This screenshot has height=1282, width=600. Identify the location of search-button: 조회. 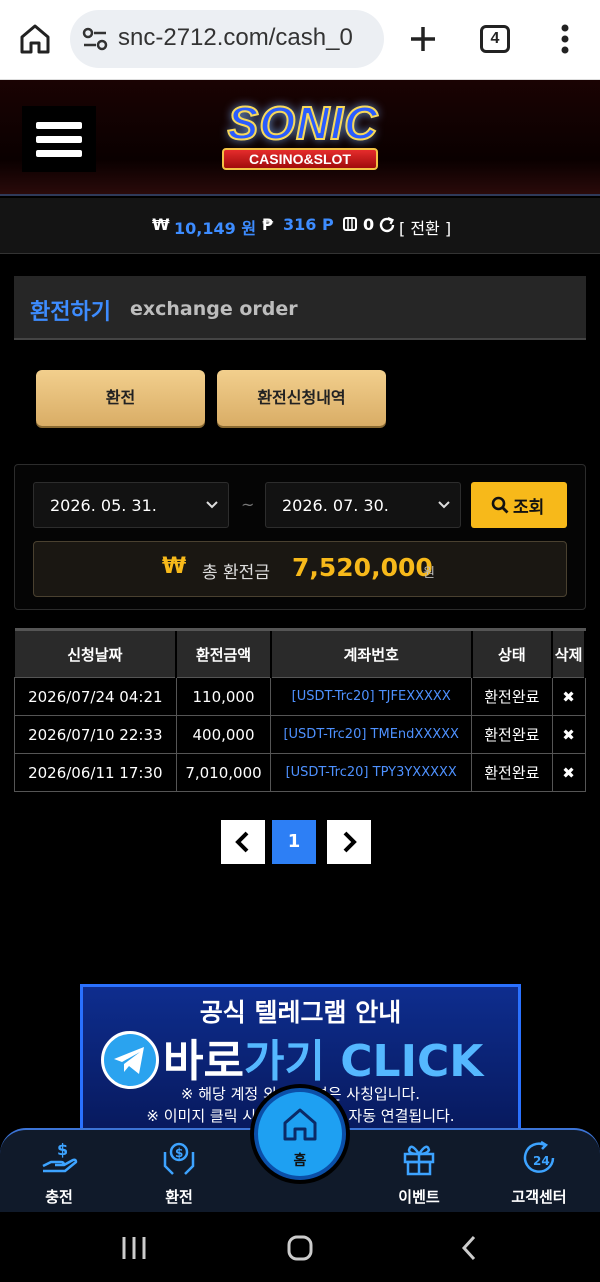
(519, 505).